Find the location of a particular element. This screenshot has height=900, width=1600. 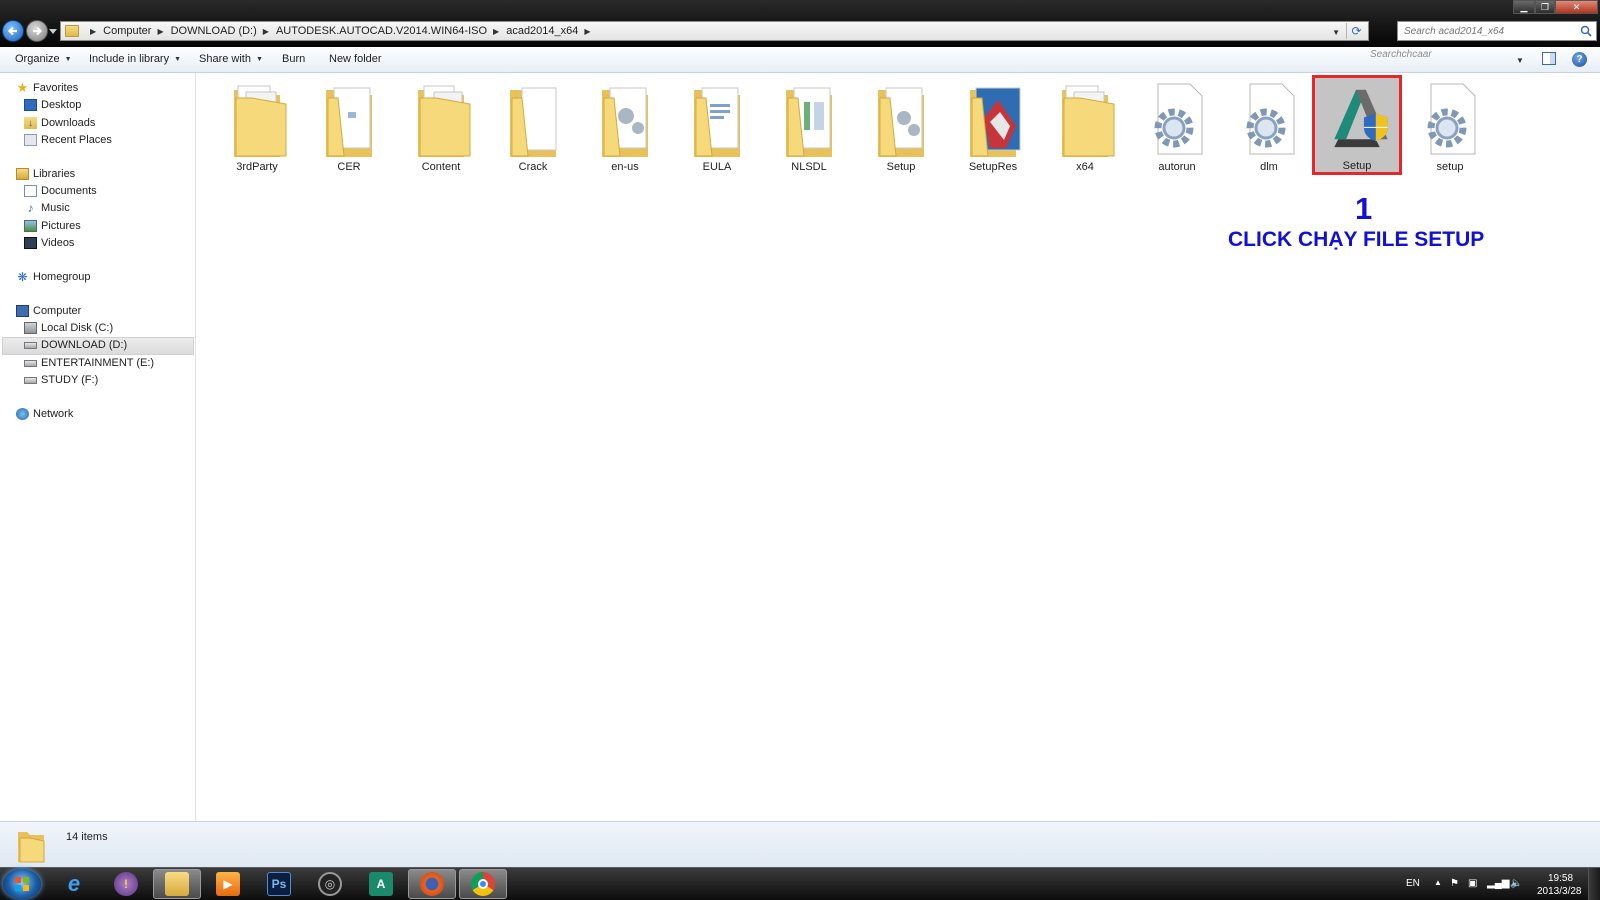

forward-button is located at coordinates (37, 31).